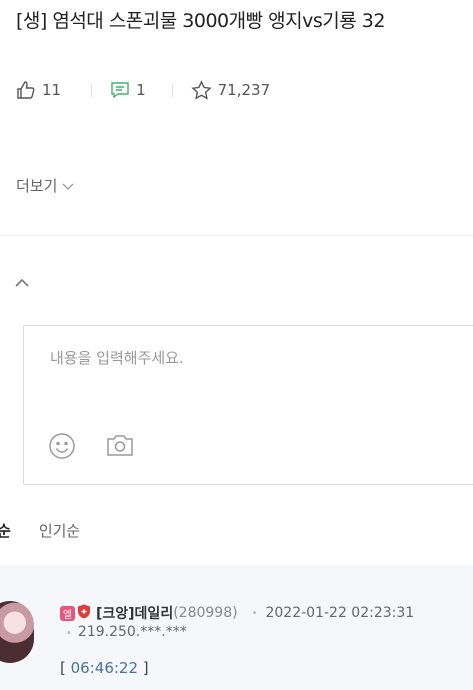 The image size is (473, 690). I want to click on bracket-close: ], so click(145, 668).